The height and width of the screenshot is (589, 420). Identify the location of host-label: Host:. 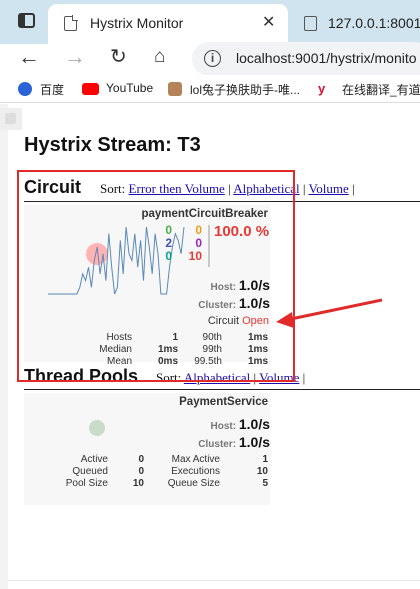
(223, 426).